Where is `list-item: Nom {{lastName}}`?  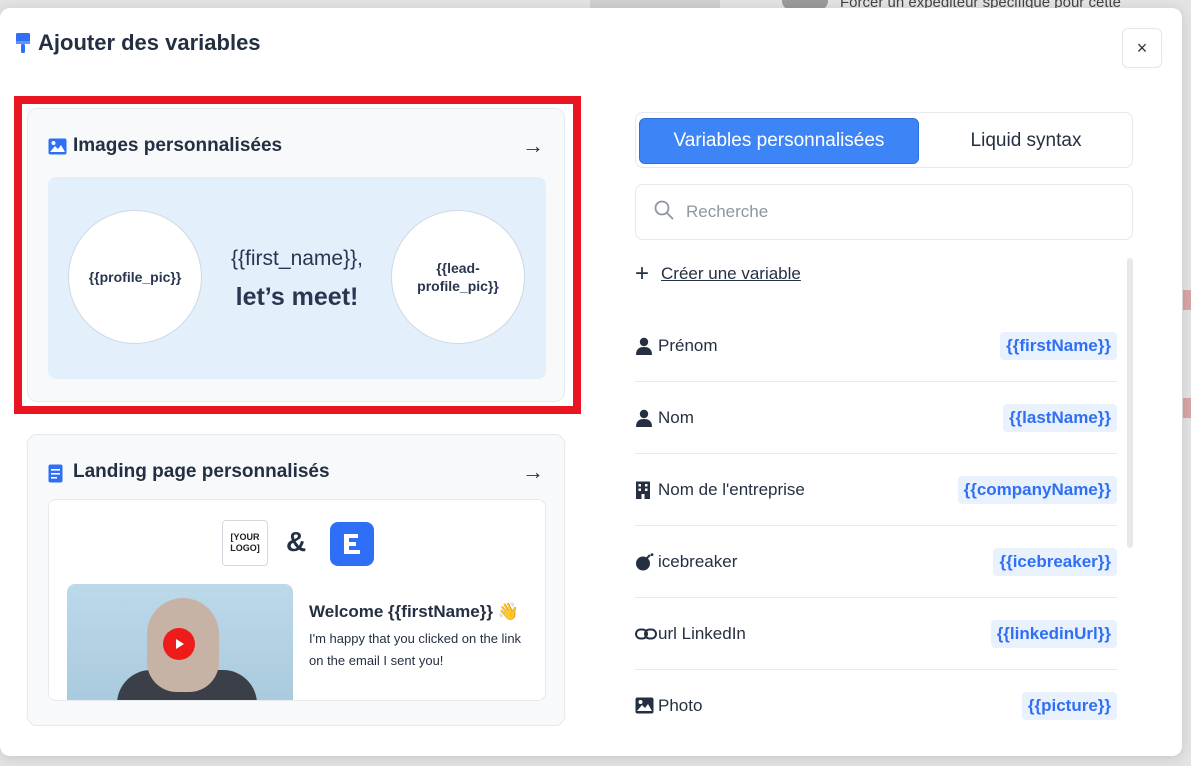
list-item: Nom {{lastName}} is located at coordinates (876, 418).